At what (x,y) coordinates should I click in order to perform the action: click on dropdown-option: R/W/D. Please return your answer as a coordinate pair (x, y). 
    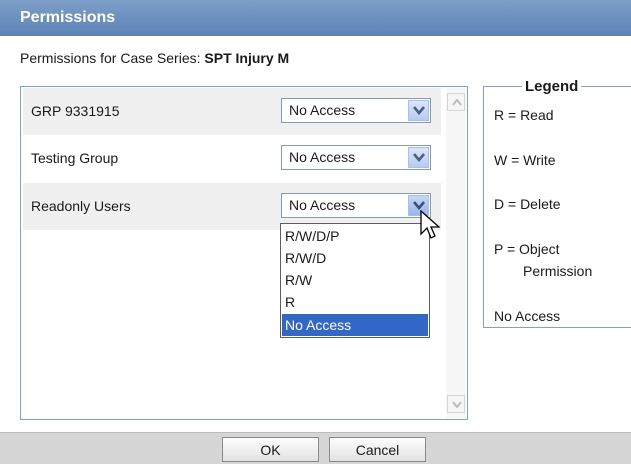
    Looking at the image, I should click on (355, 258).